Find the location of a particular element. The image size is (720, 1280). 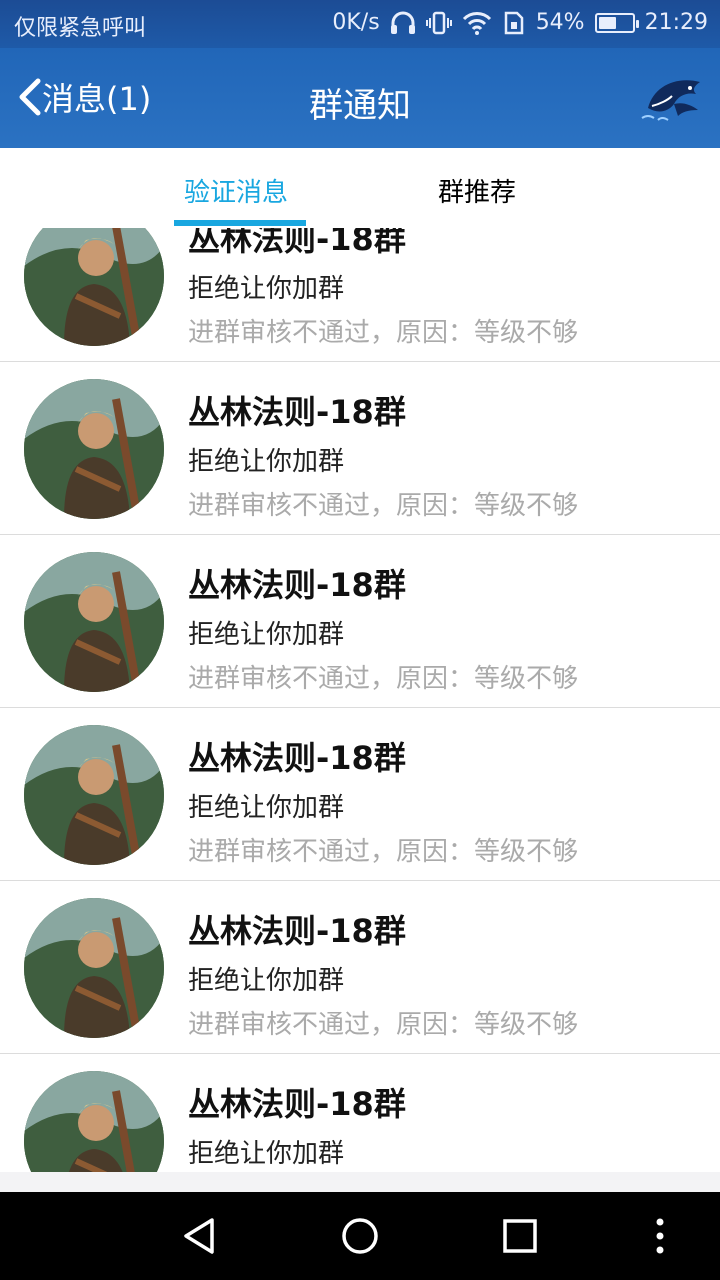

headphones-icon is located at coordinates (402, 22).